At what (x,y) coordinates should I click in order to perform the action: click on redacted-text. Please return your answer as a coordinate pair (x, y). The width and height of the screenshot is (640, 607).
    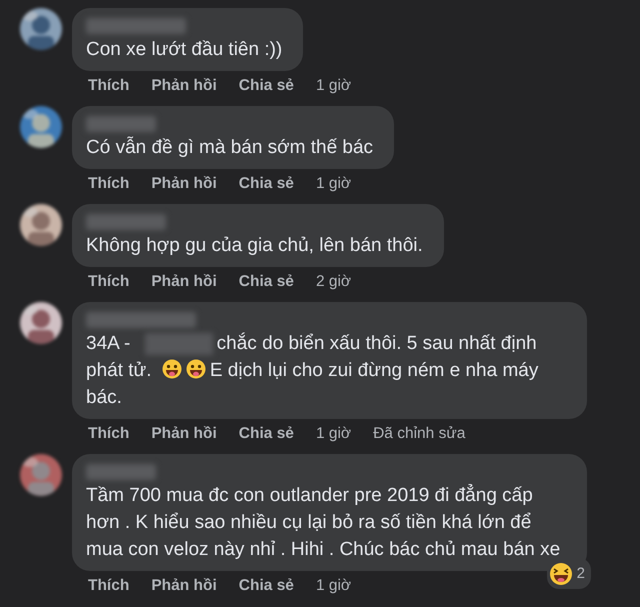
    Looking at the image, I should click on (178, 343).